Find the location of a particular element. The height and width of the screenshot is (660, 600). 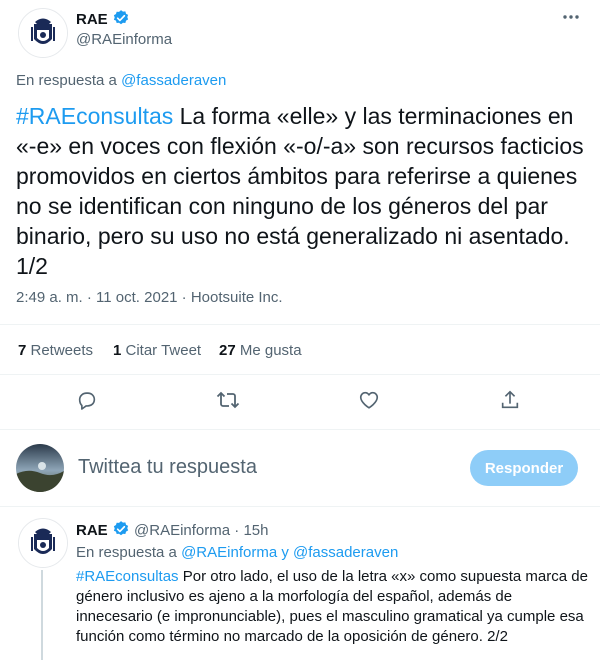

replying-to-link: @RAEinforma is located at coordinates (229, 552).